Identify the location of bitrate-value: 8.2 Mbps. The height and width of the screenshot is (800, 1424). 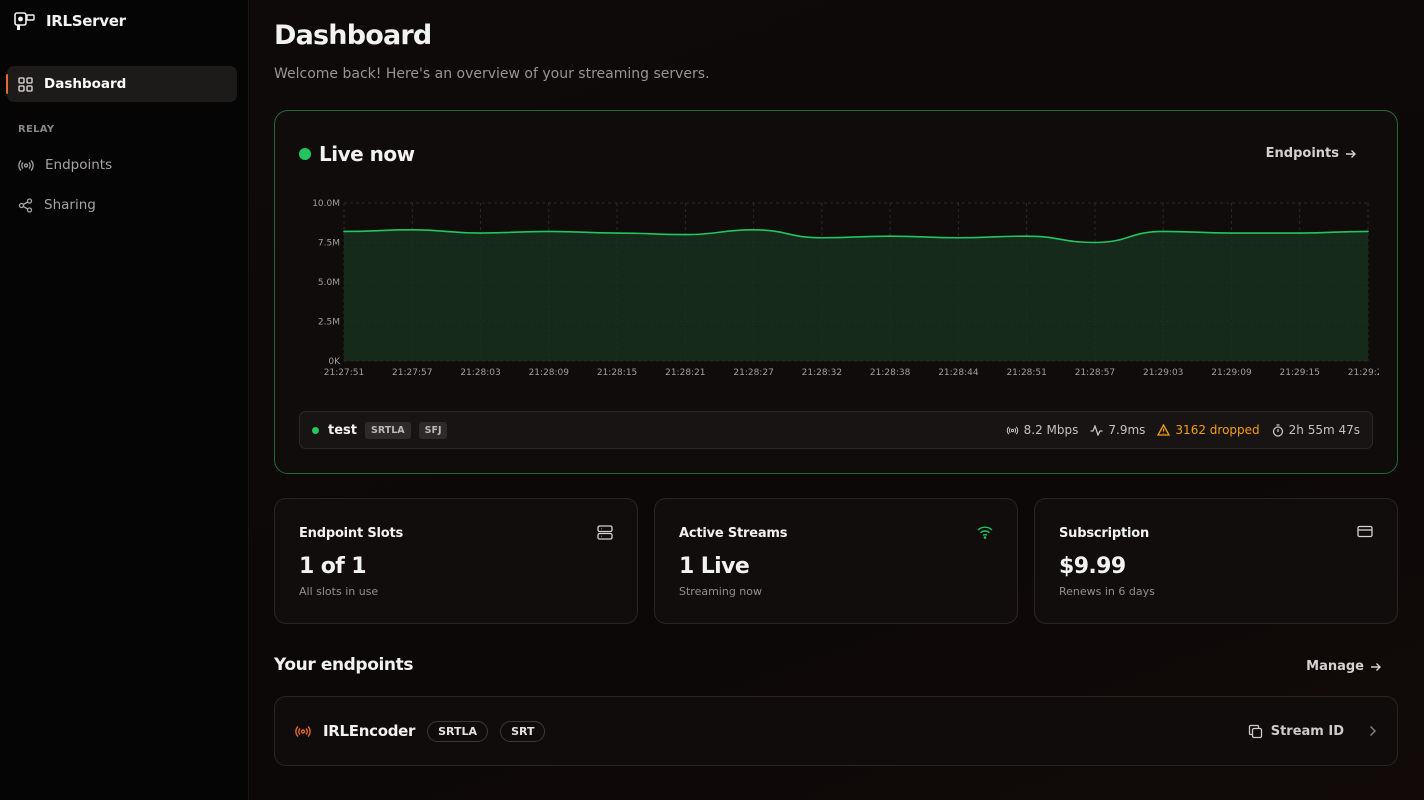
(1051, 430).